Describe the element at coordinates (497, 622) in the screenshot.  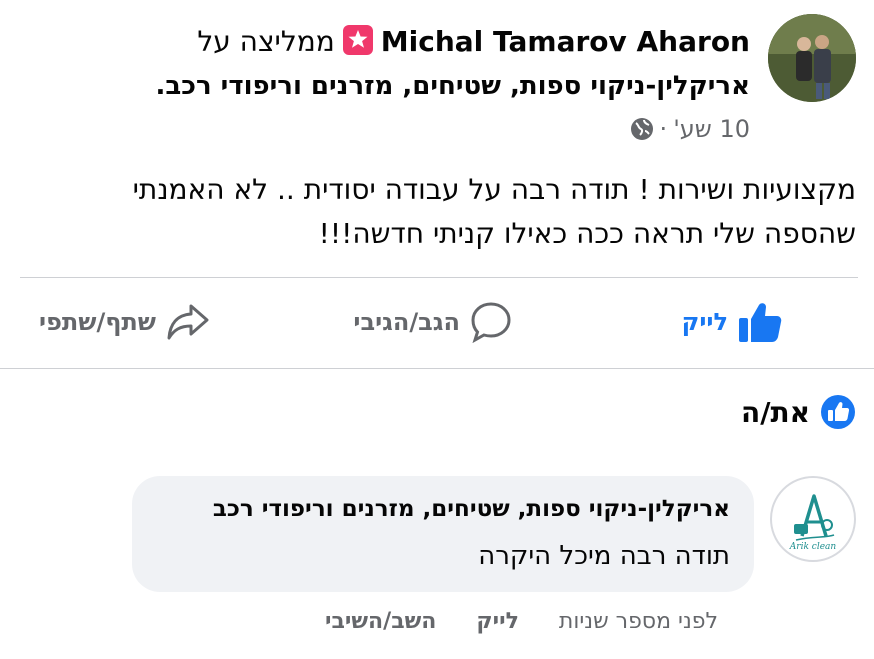
I see `comment-like-button: לייק` at that location.